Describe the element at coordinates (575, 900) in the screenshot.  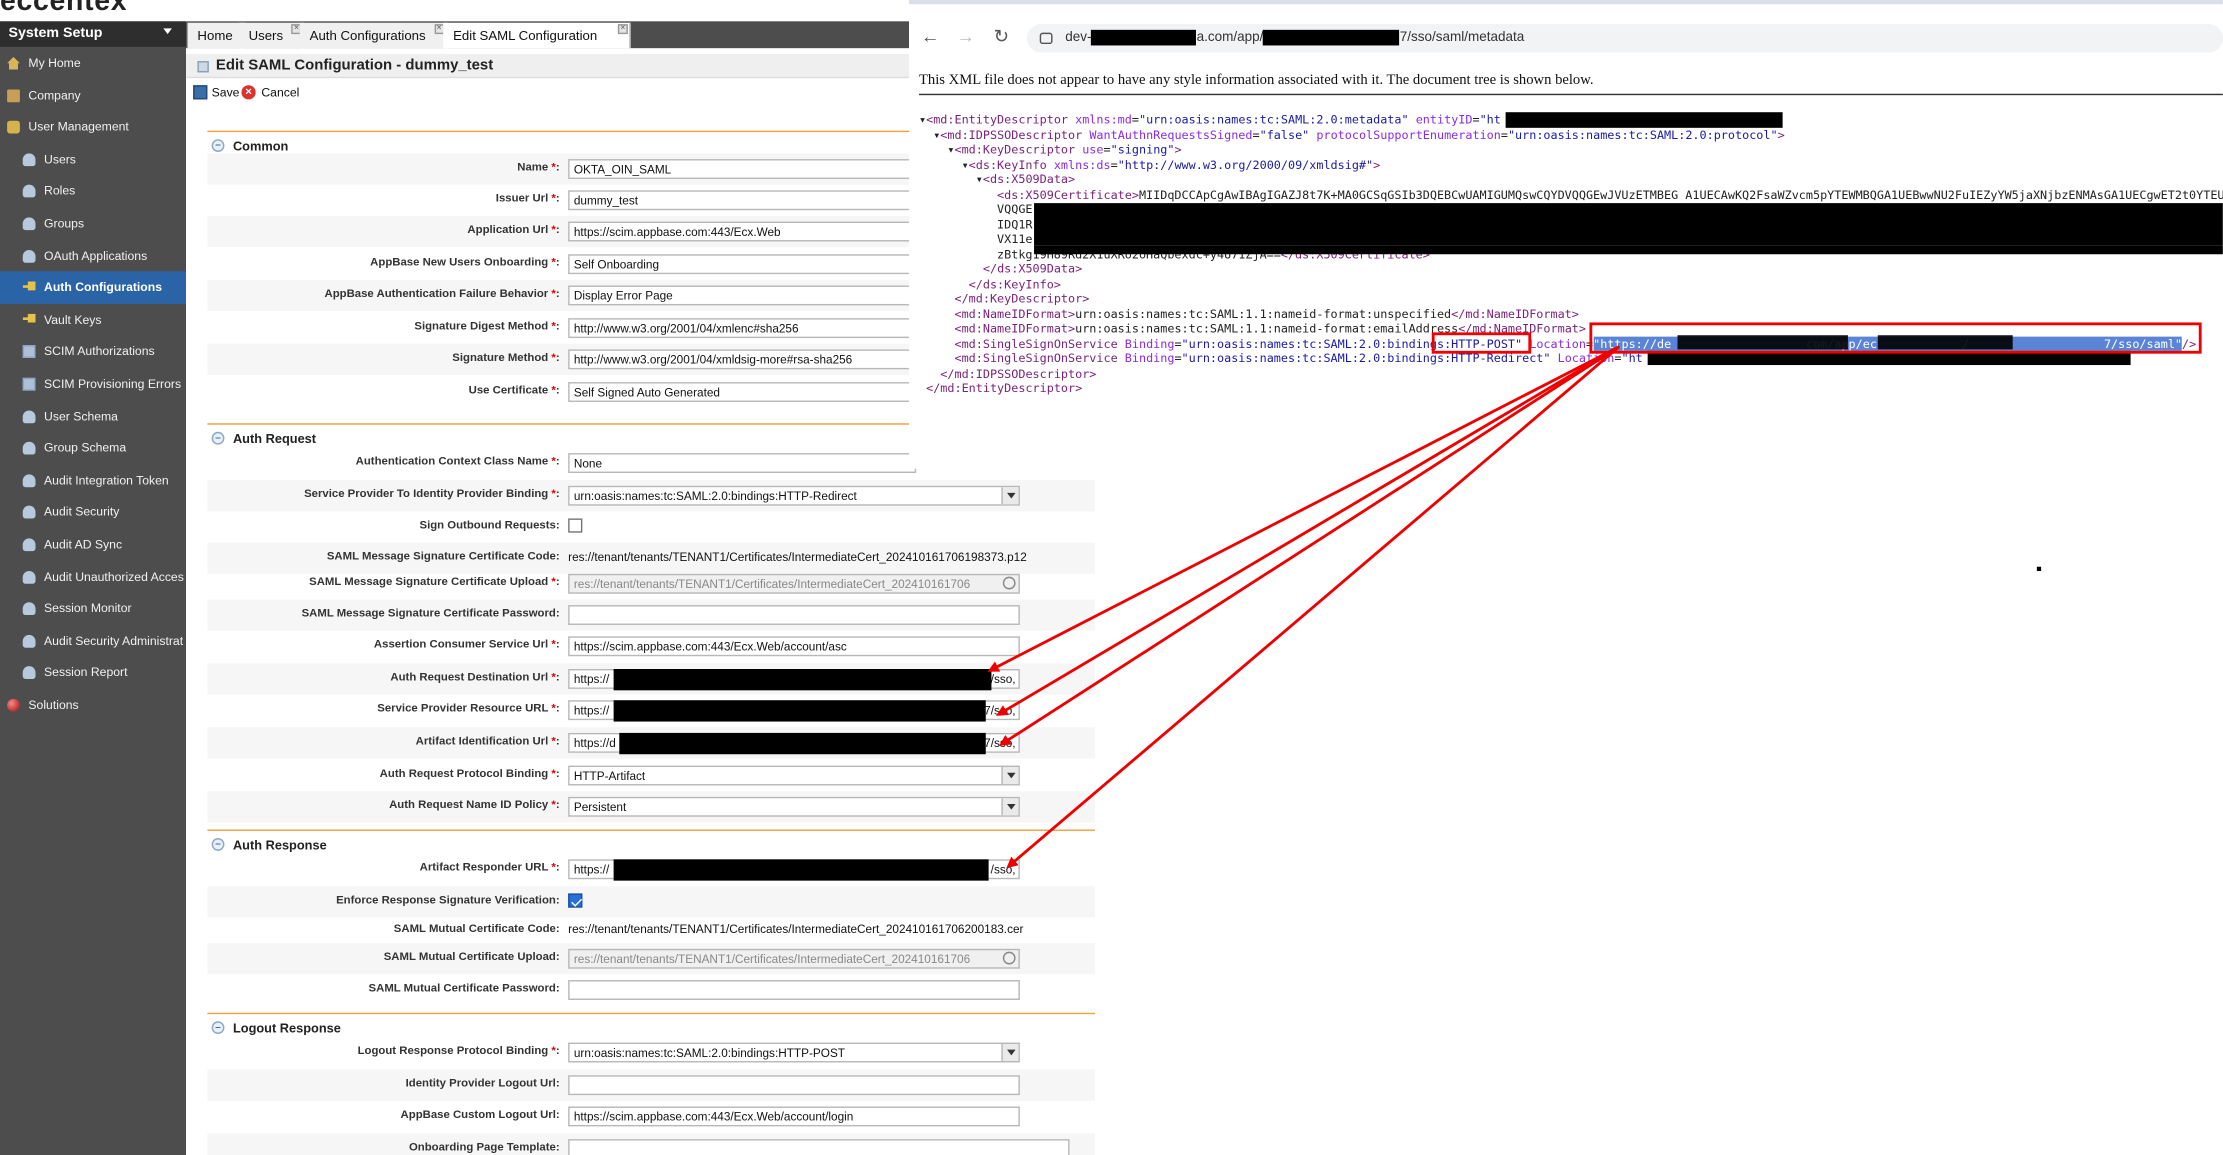
I see `enforce-signature-checkbox` at that location.